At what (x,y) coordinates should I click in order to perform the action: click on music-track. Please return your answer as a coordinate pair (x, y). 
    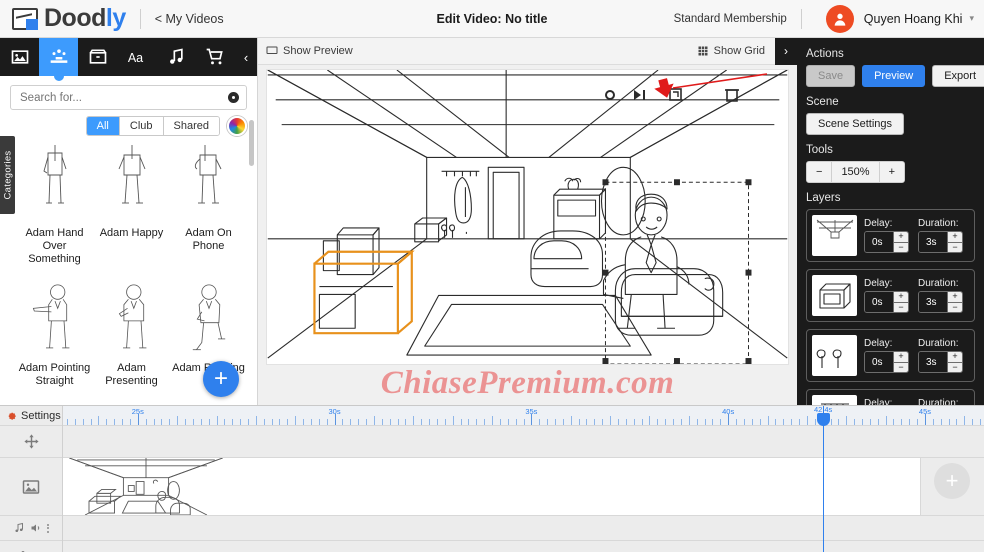
    Looking at the image, I should click on (523, 528).